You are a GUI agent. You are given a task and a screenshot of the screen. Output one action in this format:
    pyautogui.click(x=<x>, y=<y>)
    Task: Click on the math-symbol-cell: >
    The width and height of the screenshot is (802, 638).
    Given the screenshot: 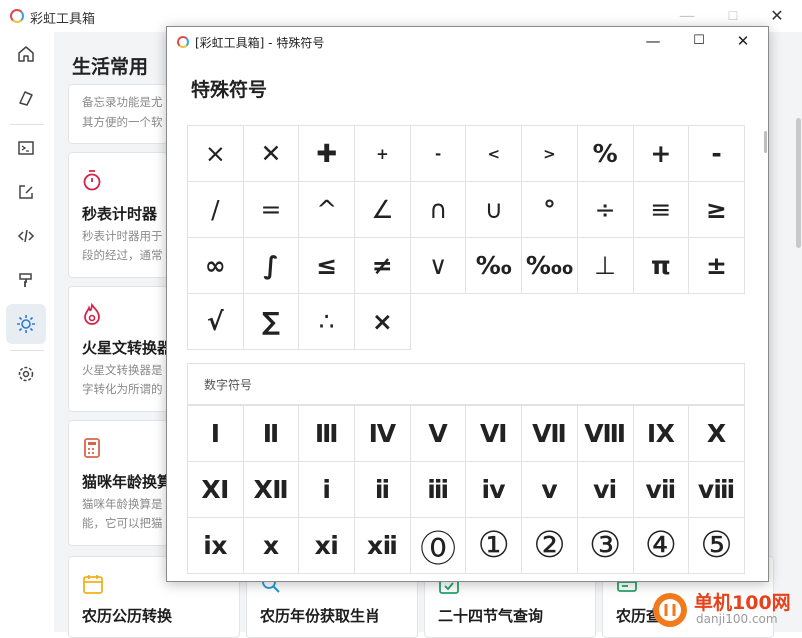 What is the action you would take?
    pyautogui.click(x=550, y=154)
    